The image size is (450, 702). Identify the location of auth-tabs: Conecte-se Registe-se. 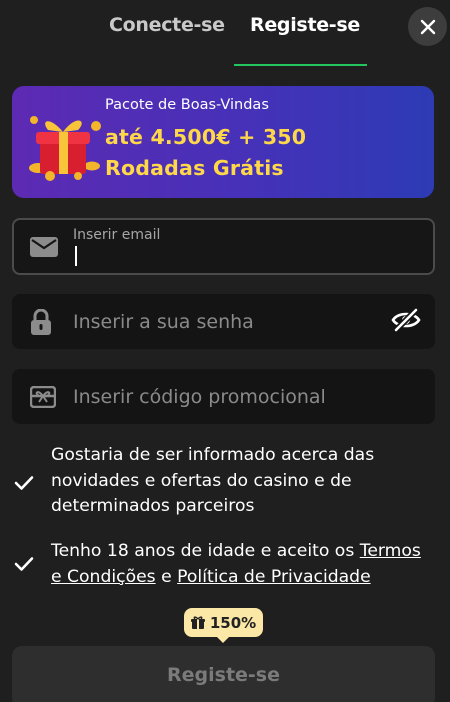
(225, 34).